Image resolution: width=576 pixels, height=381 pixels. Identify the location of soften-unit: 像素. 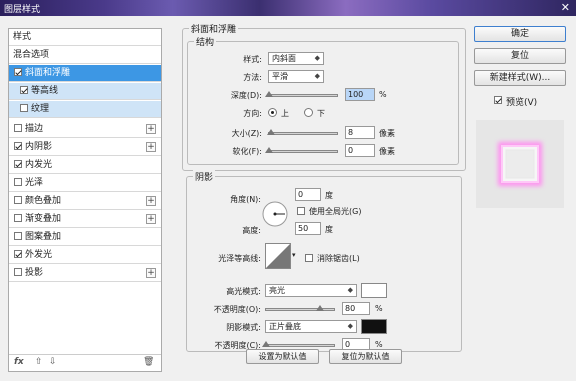
(387, 151).